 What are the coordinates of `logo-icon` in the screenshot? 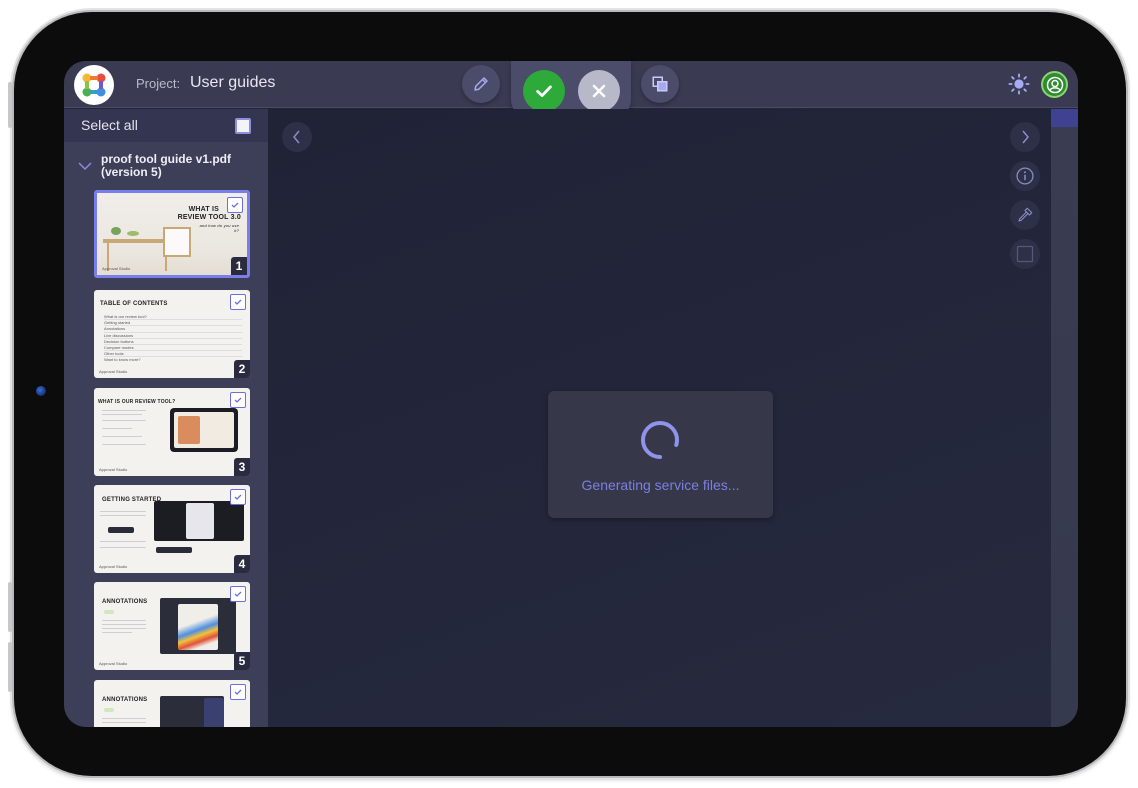 It's located at (94, 85).